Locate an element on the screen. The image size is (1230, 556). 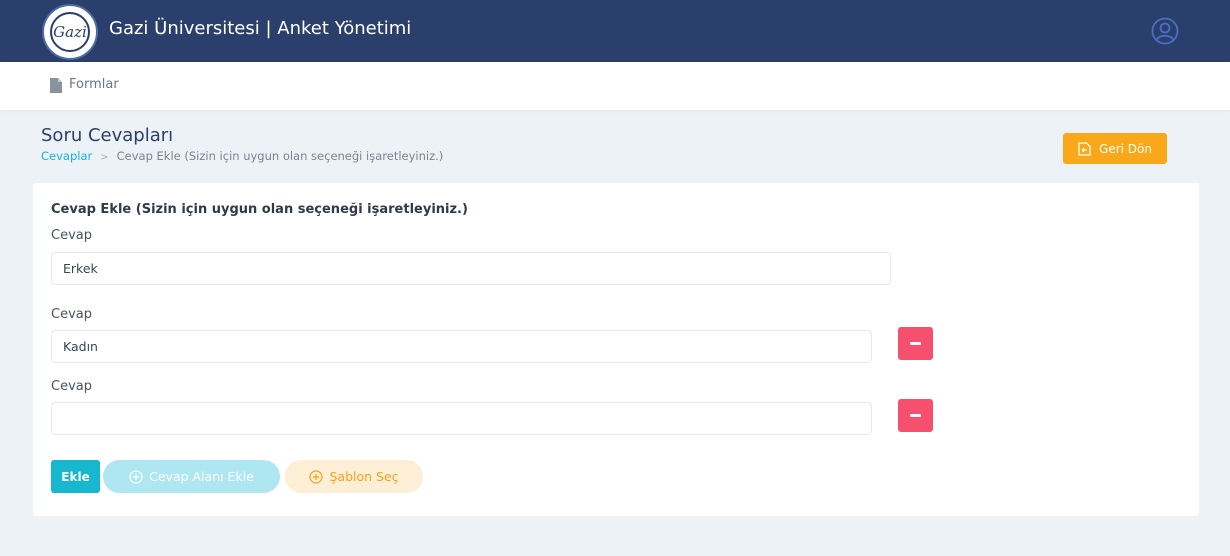
logo-emblem: Gazi is located at coordinates (70, 32).